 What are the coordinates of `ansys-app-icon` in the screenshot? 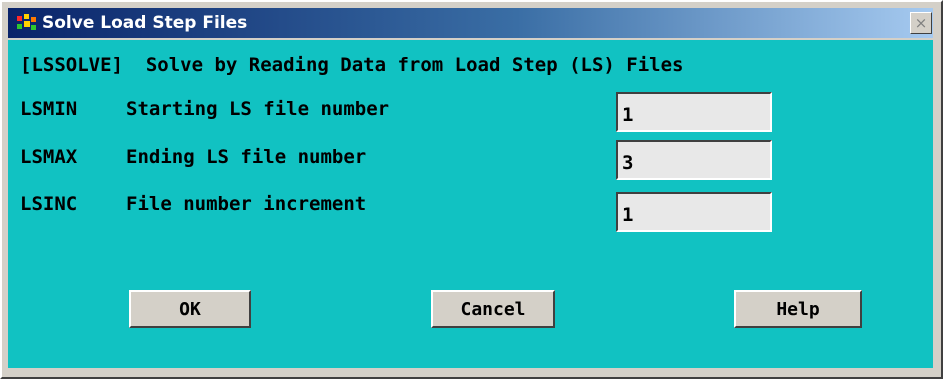 It's located at (26, 22).